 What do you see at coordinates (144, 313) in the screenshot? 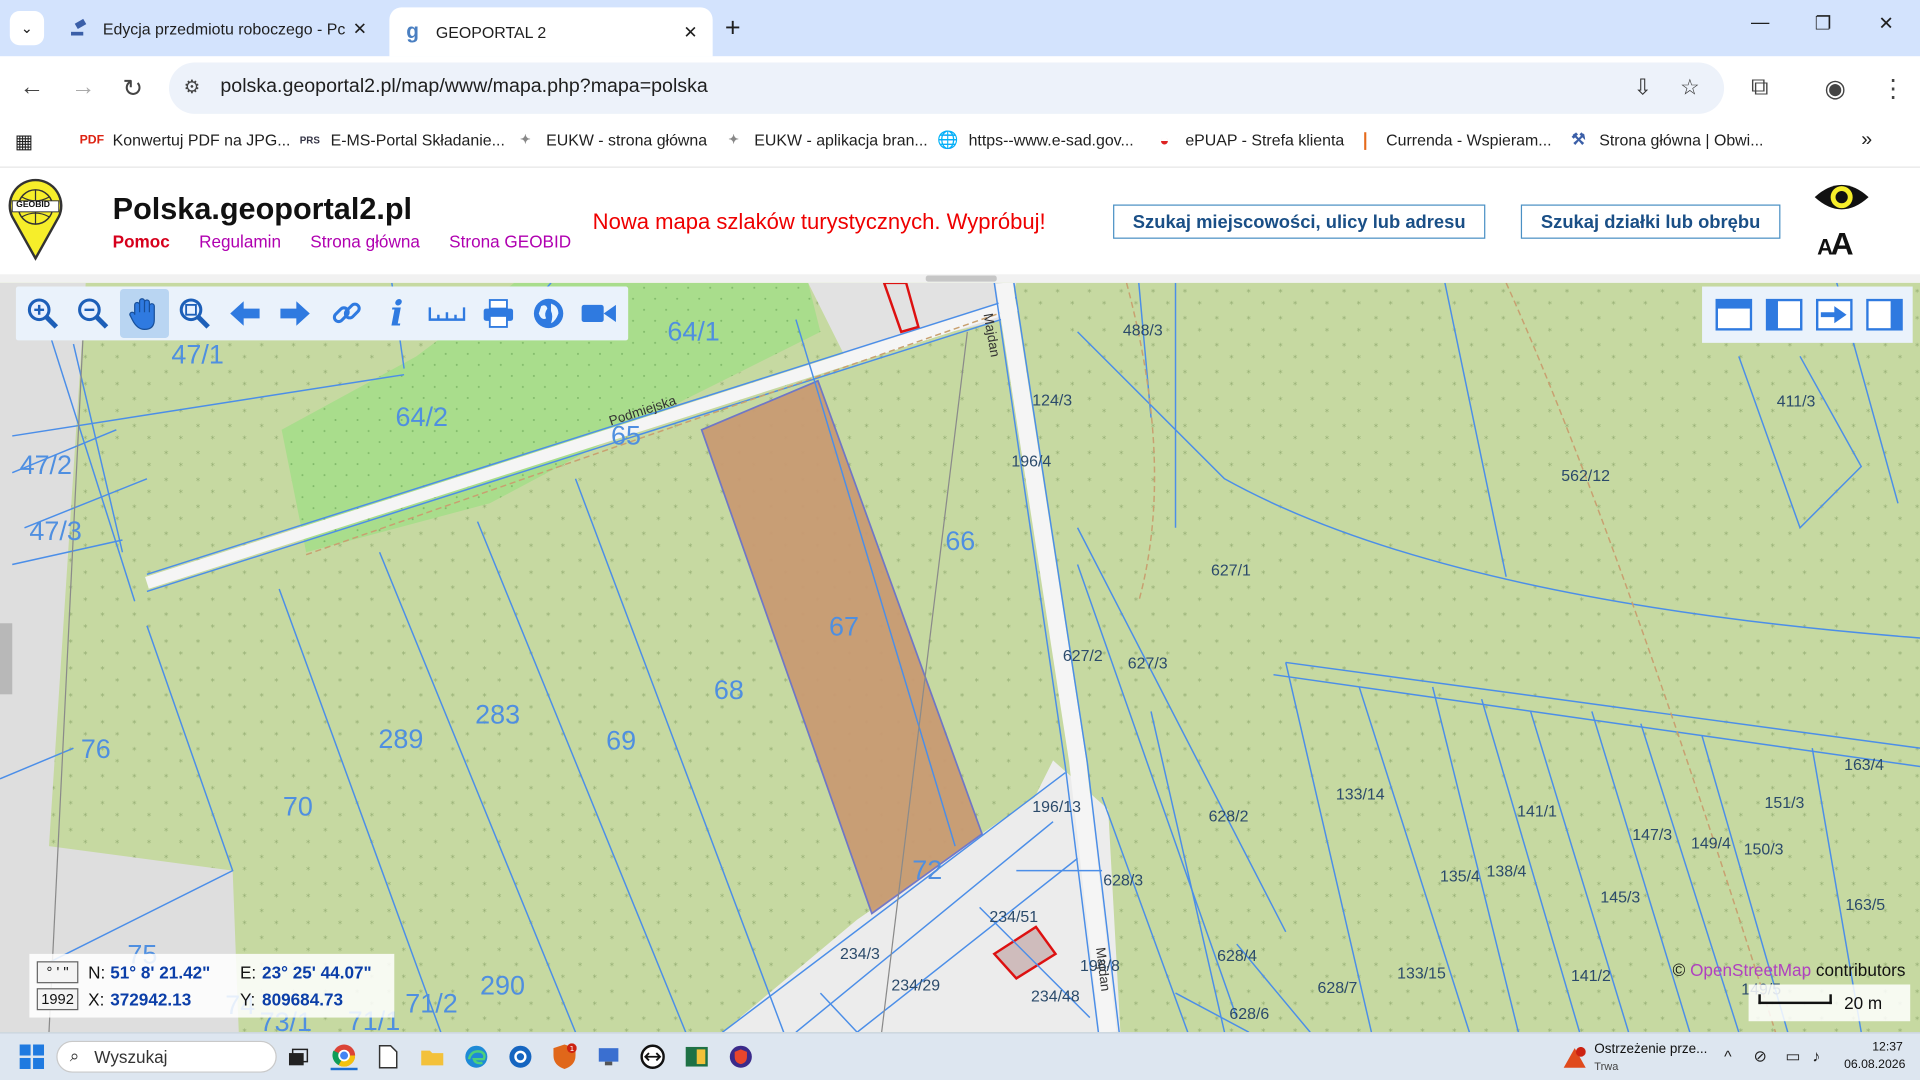
I see `pan-hand-icon` at bounding box center [144, 313].